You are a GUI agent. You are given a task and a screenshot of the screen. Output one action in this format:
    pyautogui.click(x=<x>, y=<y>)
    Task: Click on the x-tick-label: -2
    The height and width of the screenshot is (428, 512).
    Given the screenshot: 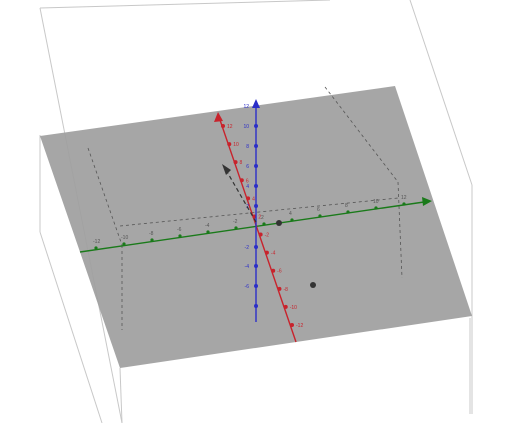 What is the action you would take?
    pyautogui.click(x=267, y=236)
    